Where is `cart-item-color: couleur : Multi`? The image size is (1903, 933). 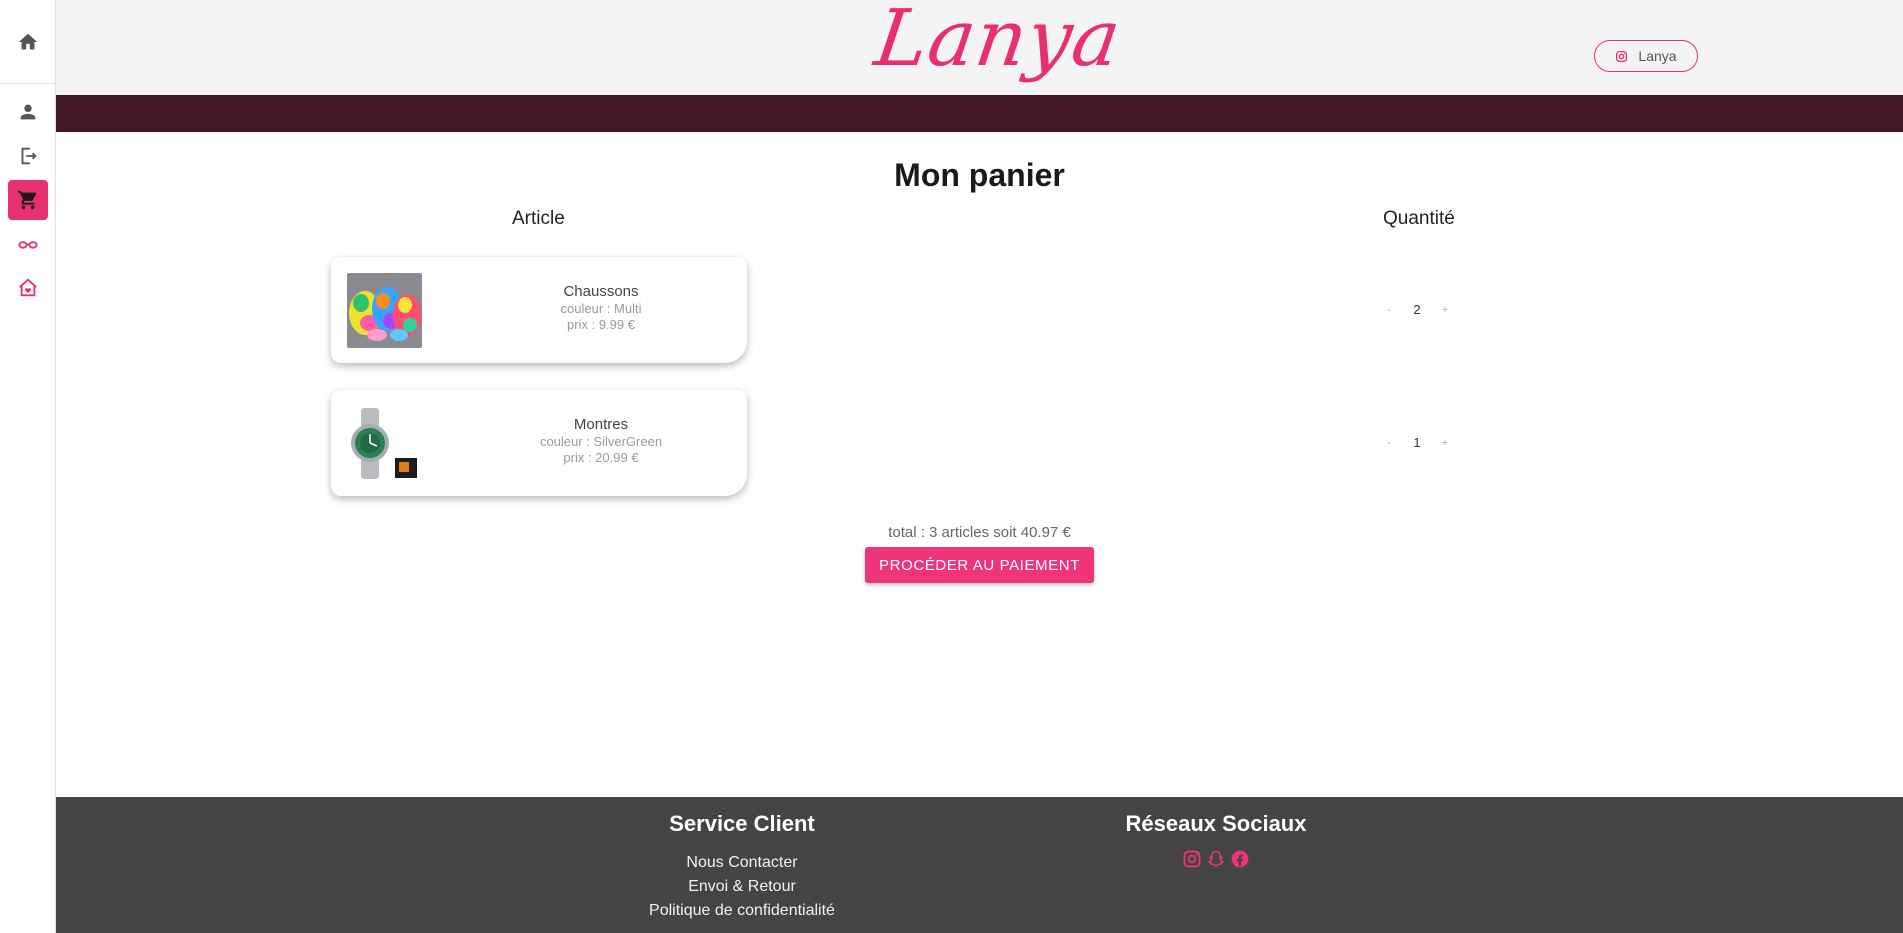 cart-item-color: couleur : Multi is located at coordinates (601, 308).